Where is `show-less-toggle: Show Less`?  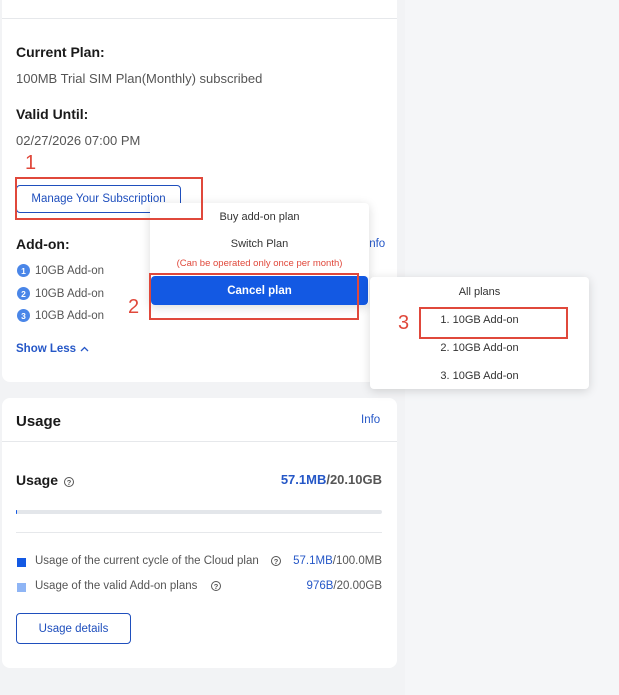 show-less-toggle: Show Less is located at coordinates (52, 349).